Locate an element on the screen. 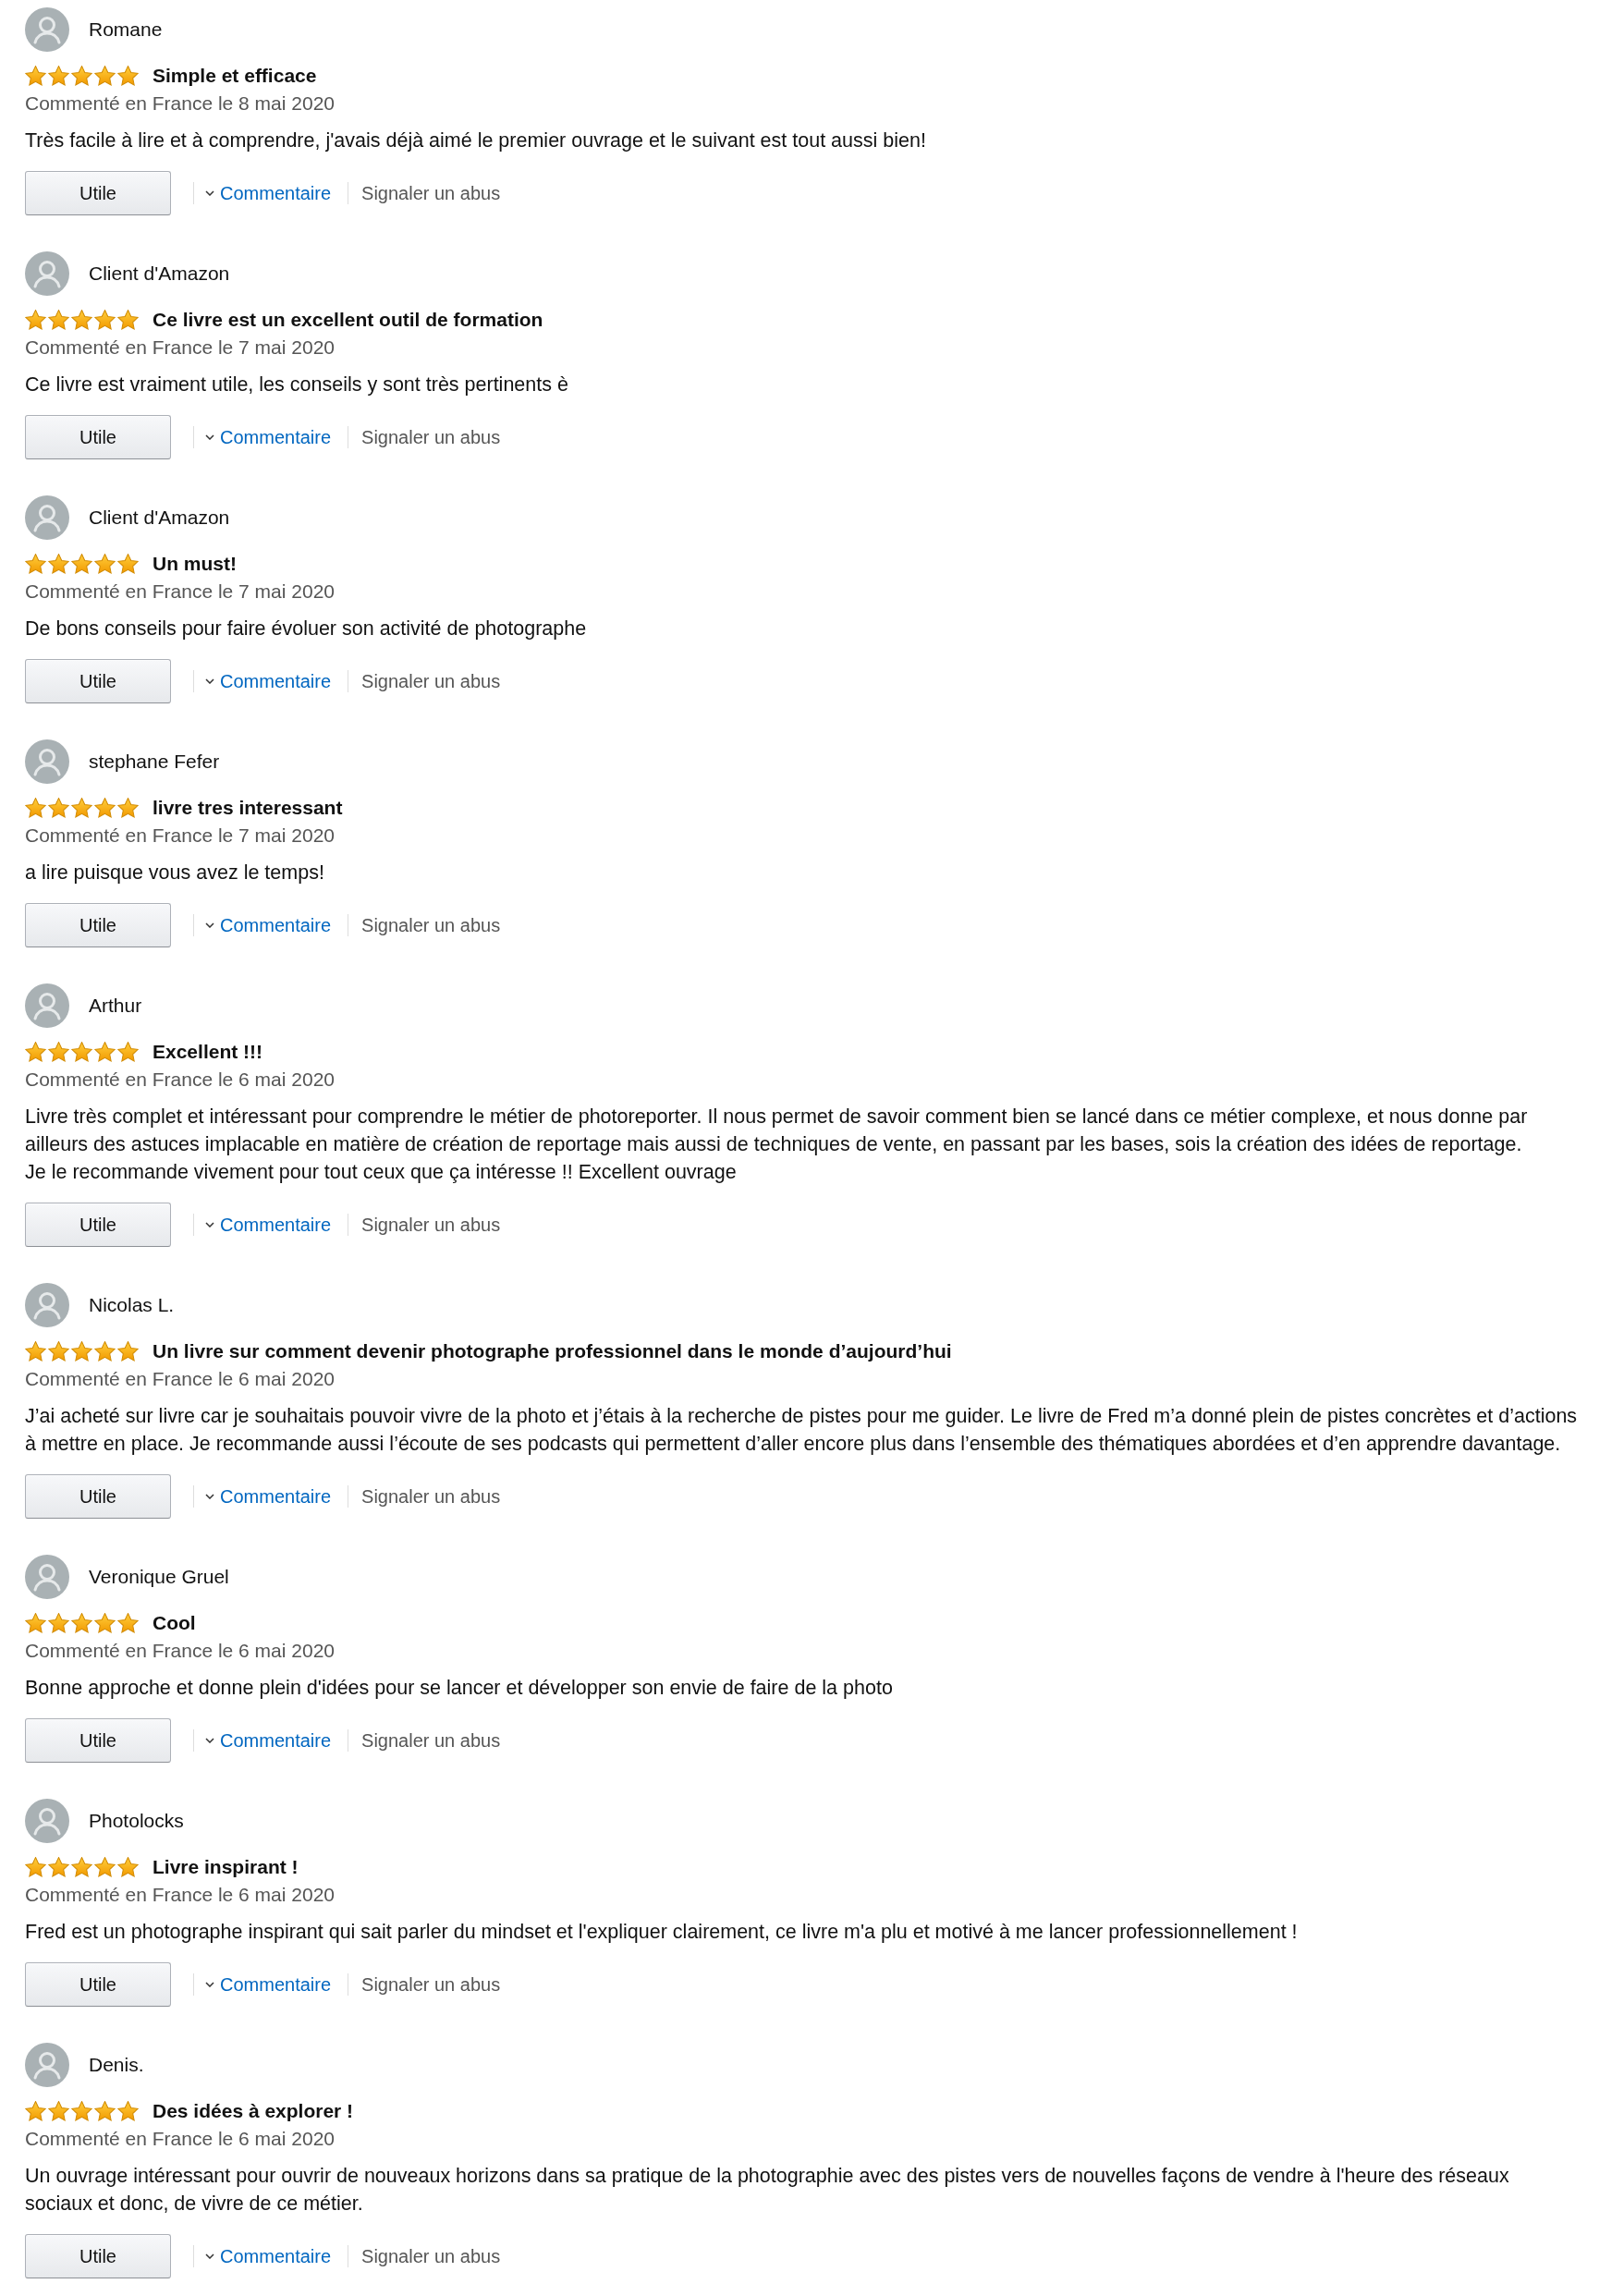 Image resolution: width=1599 pixels, height=2296 pixels. review-title: Des idées à explorer ! is located at coordinates (253, 2111).